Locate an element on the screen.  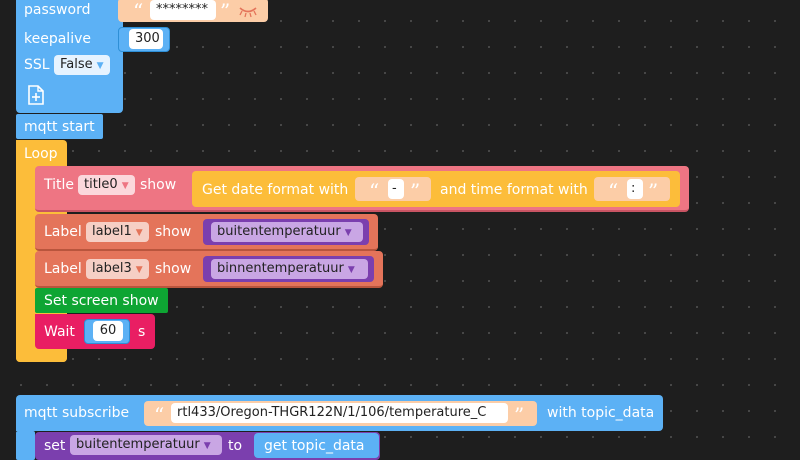
ssl-dropdown: False ▼ is located at coordinates (82, 65).